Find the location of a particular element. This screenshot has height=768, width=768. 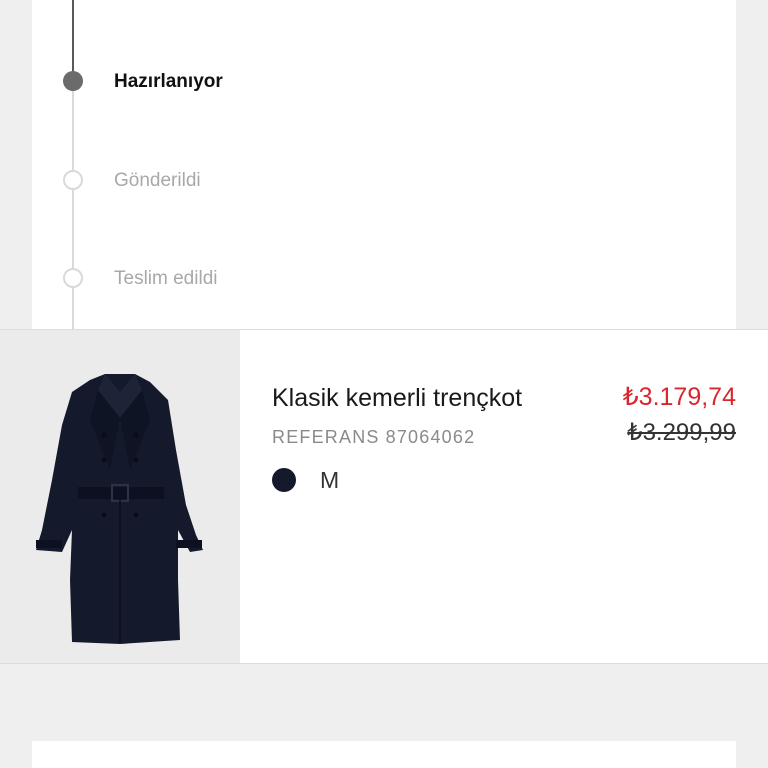

product-reference: REFERANS 87064062 is located at coordinates (373, 437).